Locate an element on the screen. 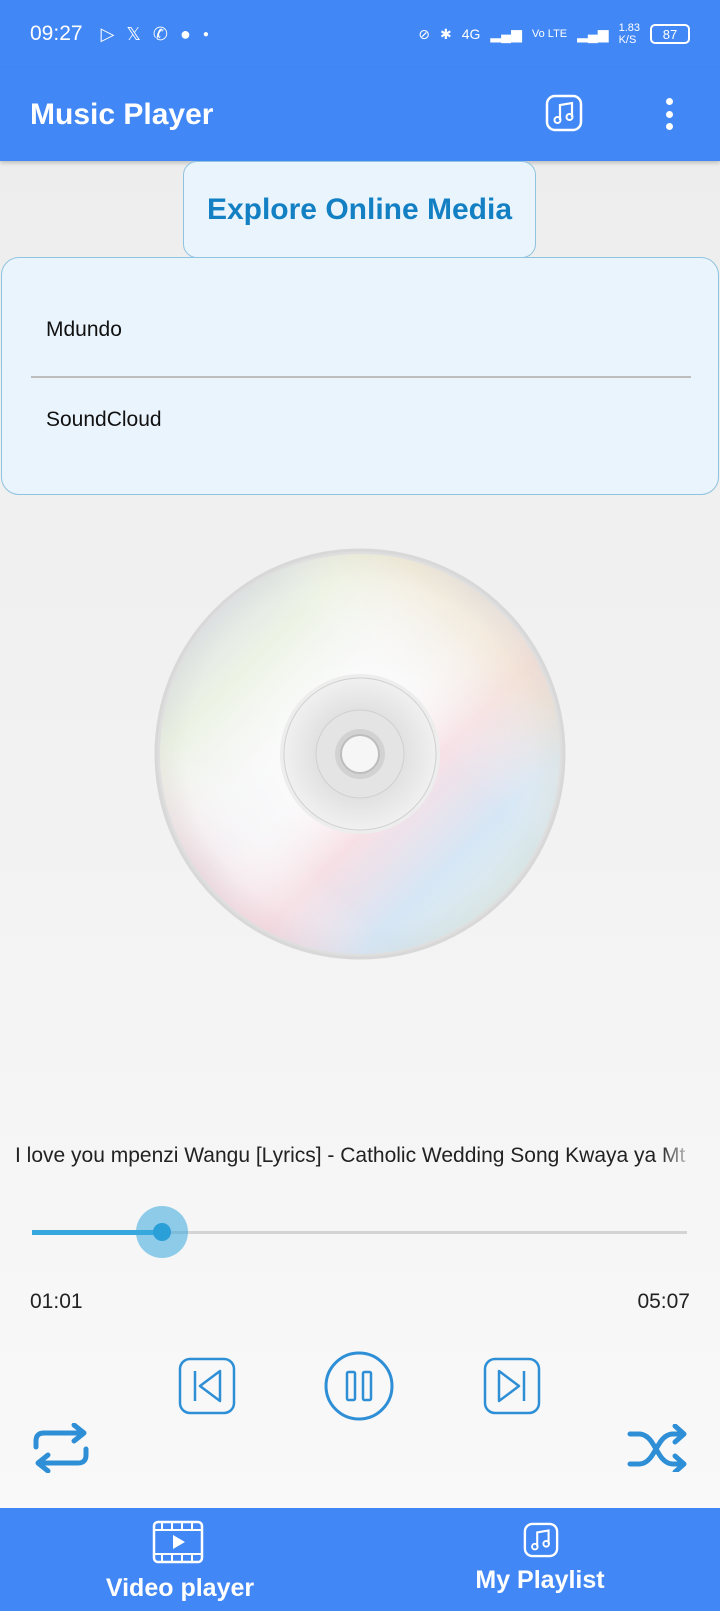 The height and width of the screenshot is (1611, 720). status-time: 09:27 is located at coordinates (56, 33).